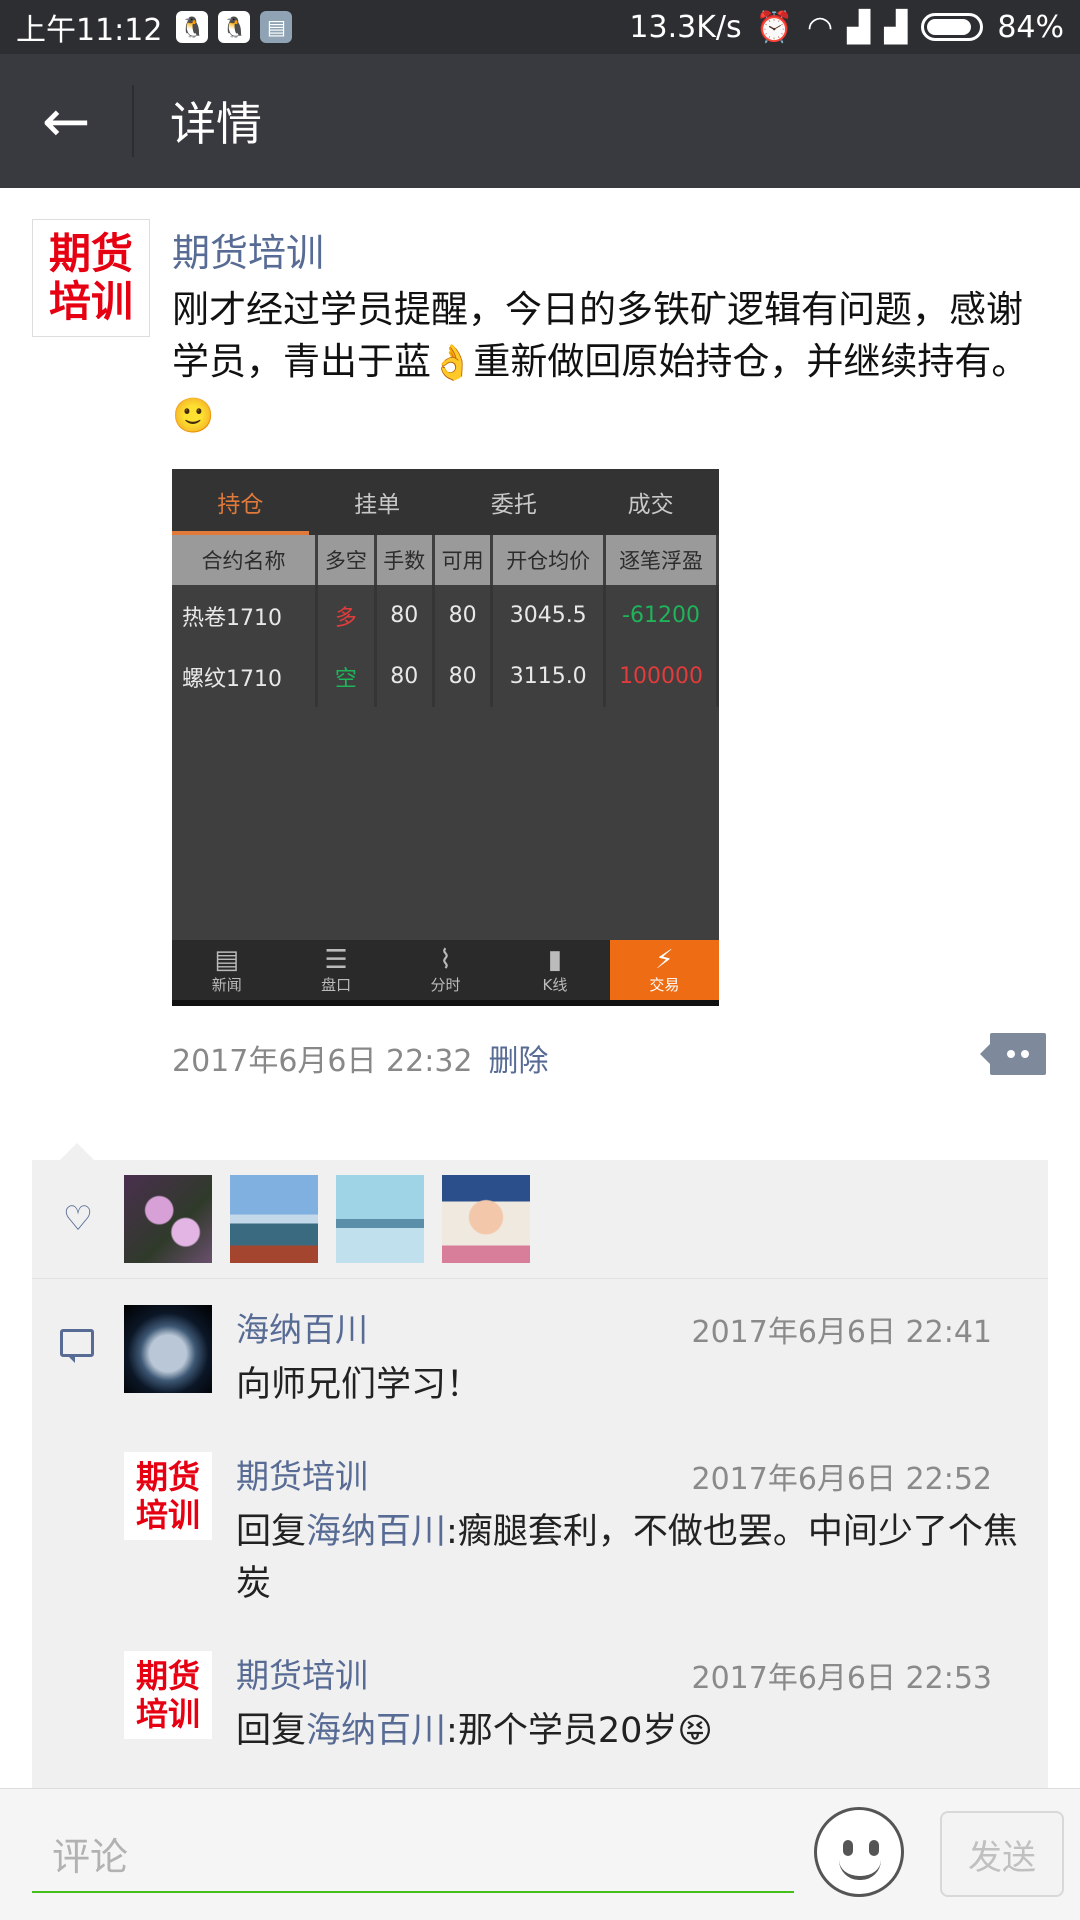  Describe the element at coordinates (193, 416) in the screenshot. I see `smile-emoji-icon: 🙂` at that location.